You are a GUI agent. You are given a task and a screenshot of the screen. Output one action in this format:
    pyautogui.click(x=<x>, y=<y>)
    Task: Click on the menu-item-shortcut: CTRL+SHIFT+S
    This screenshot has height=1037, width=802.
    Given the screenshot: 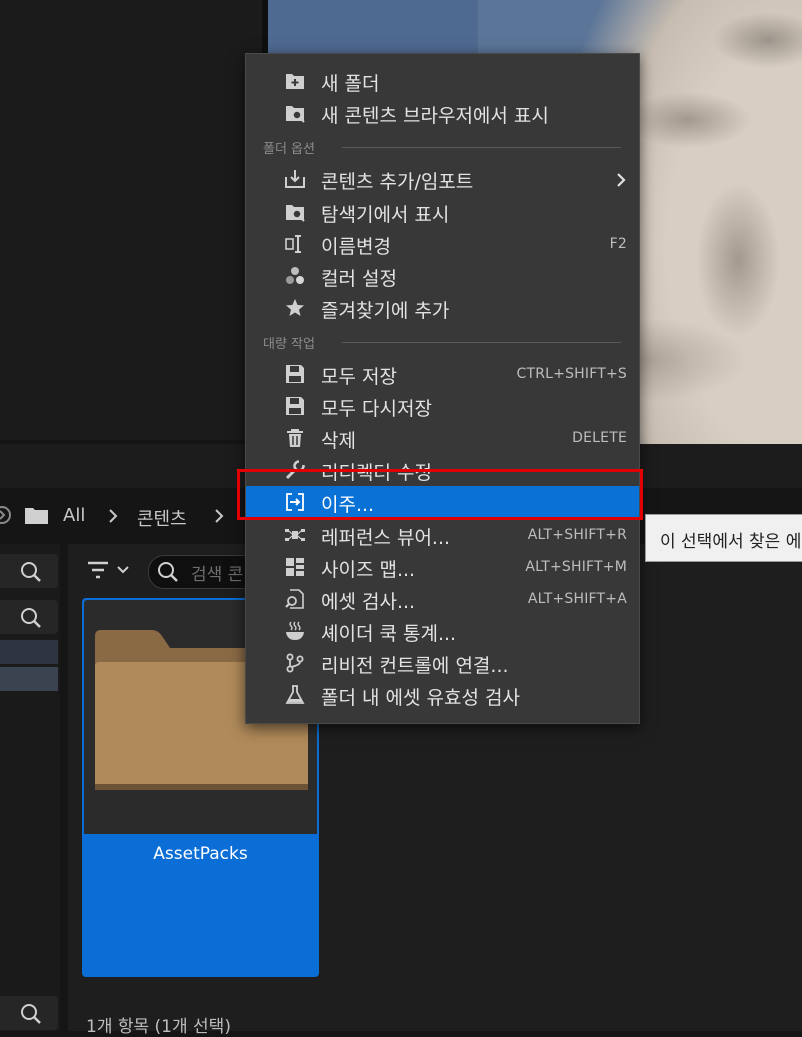 What is the action you would take?
    pyautogui.click(x=571, y=374)
    